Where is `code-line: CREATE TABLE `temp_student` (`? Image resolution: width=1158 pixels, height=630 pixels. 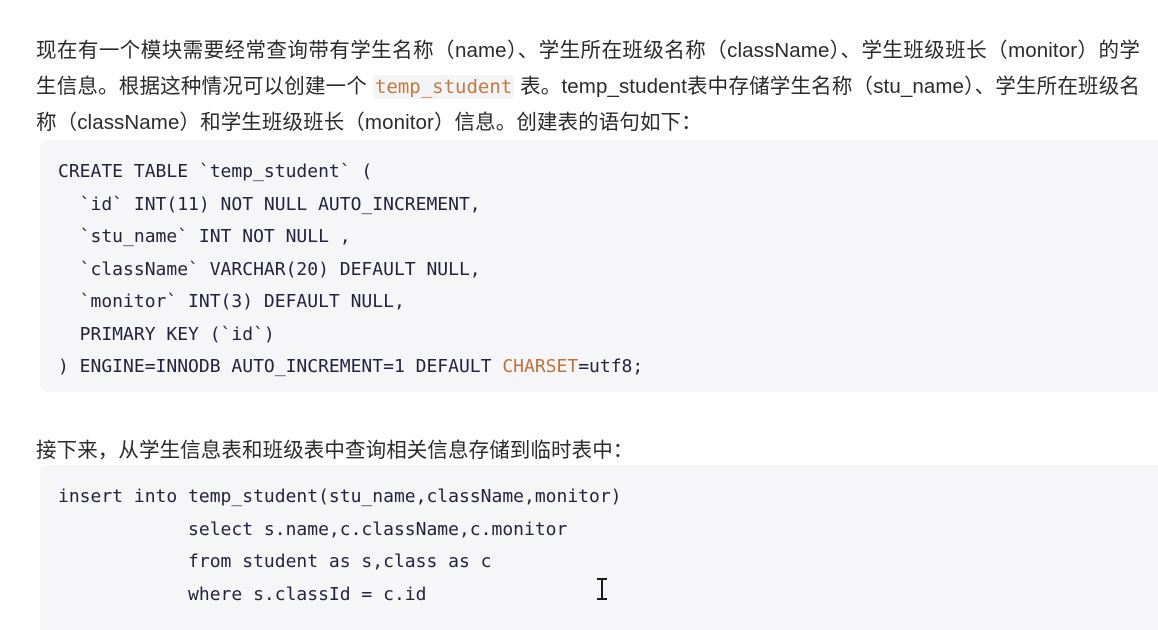 code-line: CREATE TABLE `temp_student` ( is located at coordinates (215, 171).